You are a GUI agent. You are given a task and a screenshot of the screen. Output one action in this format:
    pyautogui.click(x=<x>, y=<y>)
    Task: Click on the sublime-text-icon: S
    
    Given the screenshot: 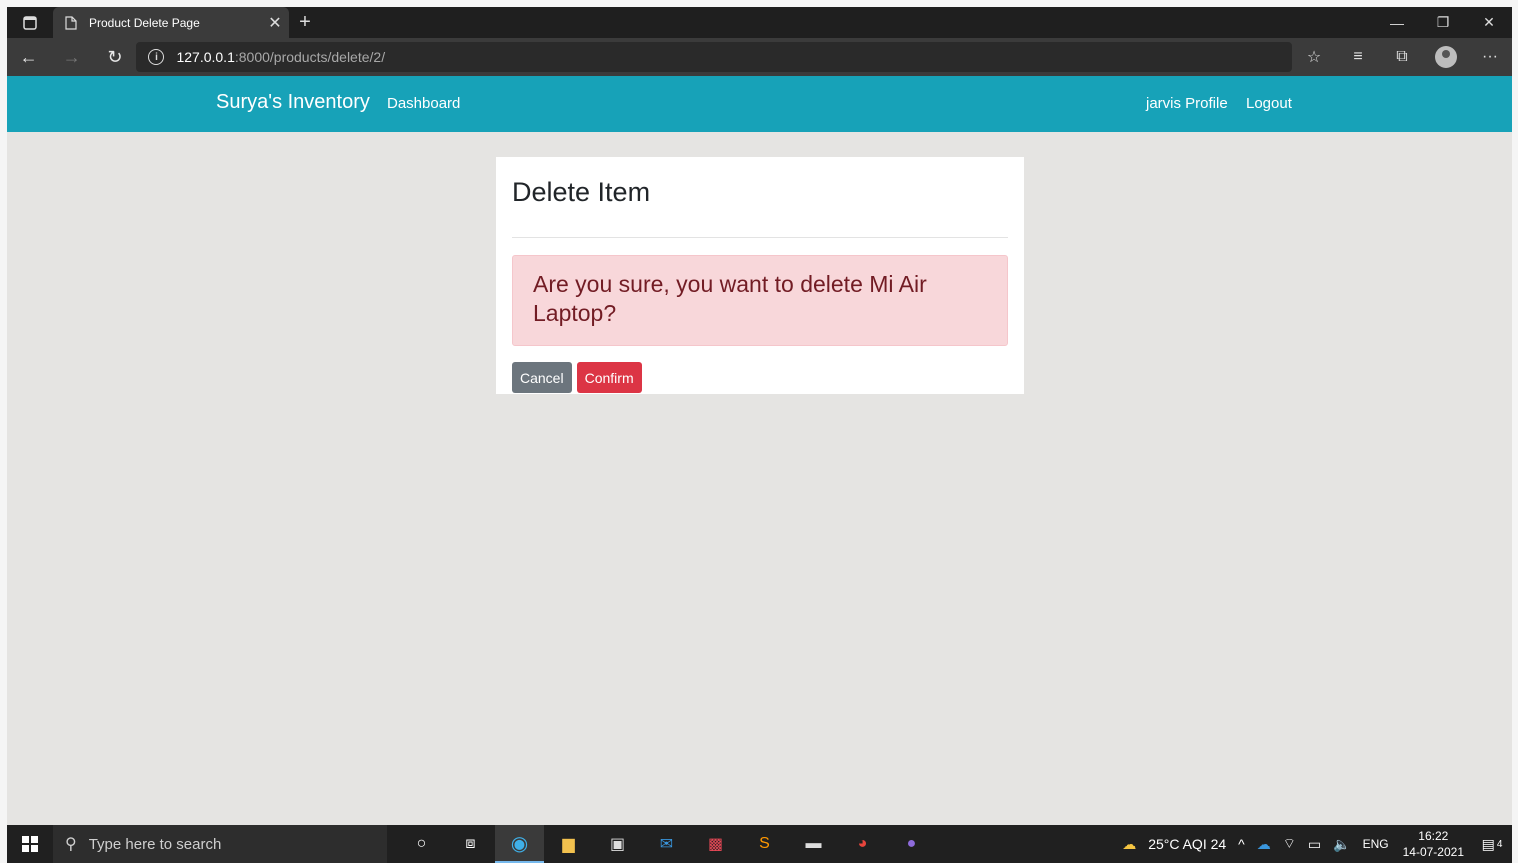 What is the action you would take?
    pyautogui.click(x=764, y=844)
    